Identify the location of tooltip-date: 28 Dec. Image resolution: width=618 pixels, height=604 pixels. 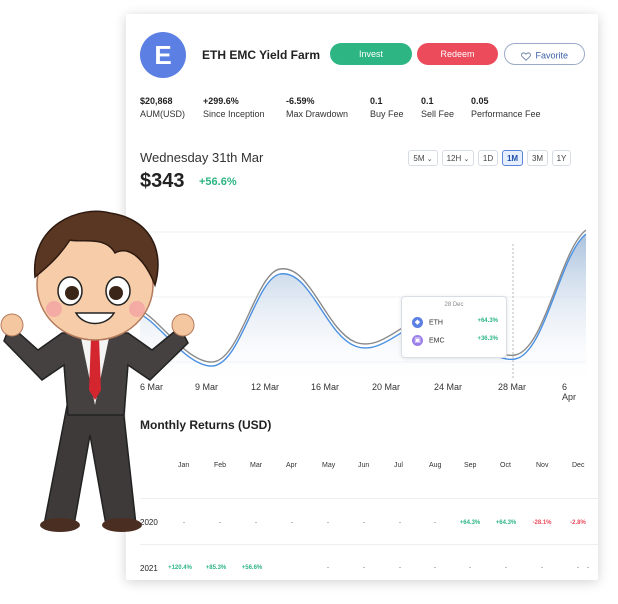
(454, 305).